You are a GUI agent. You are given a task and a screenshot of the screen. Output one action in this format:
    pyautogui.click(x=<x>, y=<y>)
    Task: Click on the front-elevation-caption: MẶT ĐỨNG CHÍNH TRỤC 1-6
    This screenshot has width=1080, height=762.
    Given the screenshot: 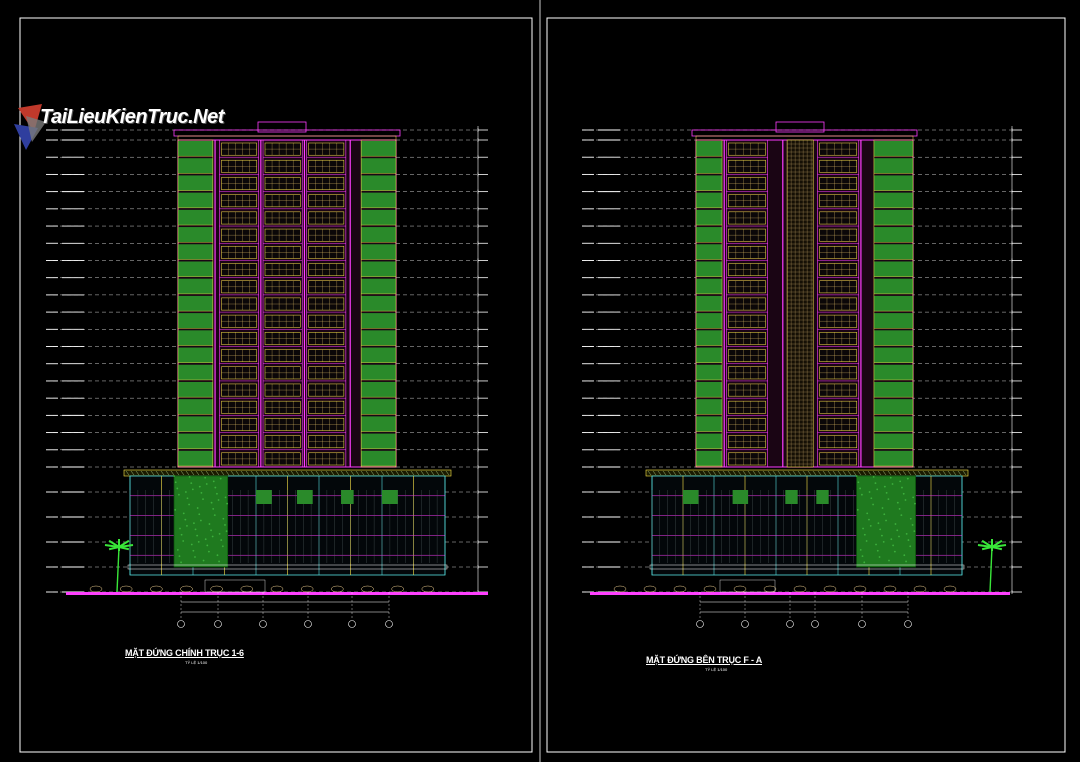 What is the action you would take?
    pyautogui.click(x=184, y=653)
    